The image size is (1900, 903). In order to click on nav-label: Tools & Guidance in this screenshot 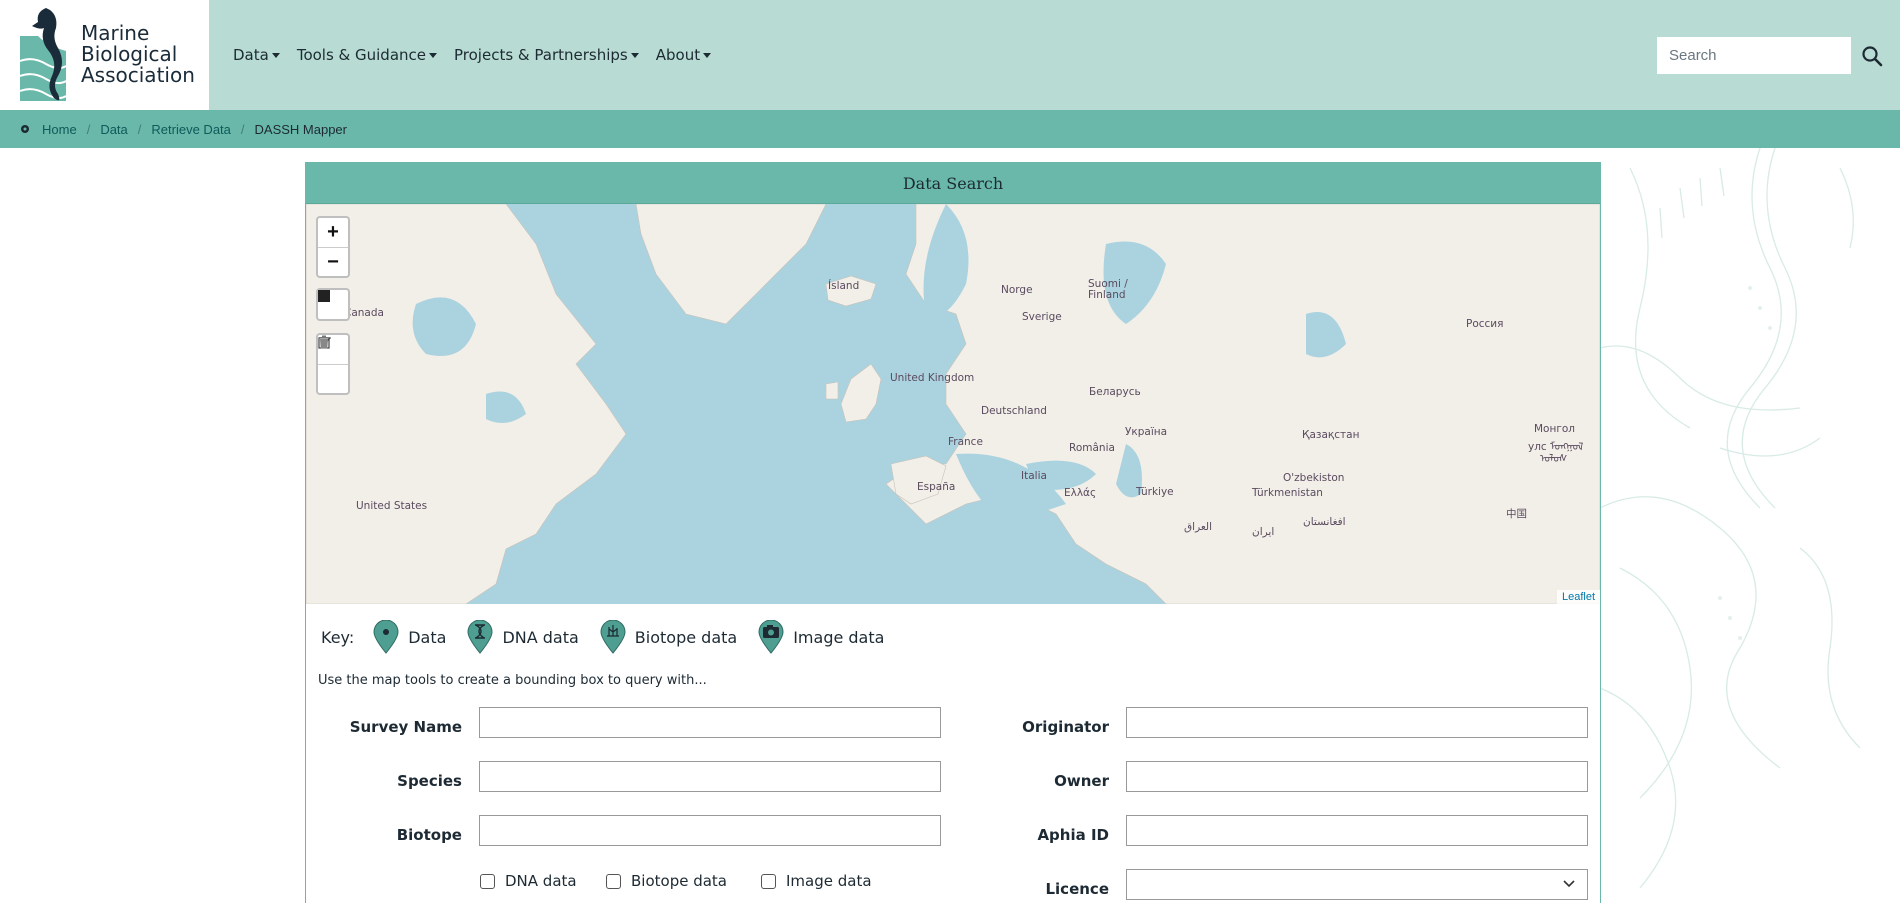, I will do `click(361, 55)`.